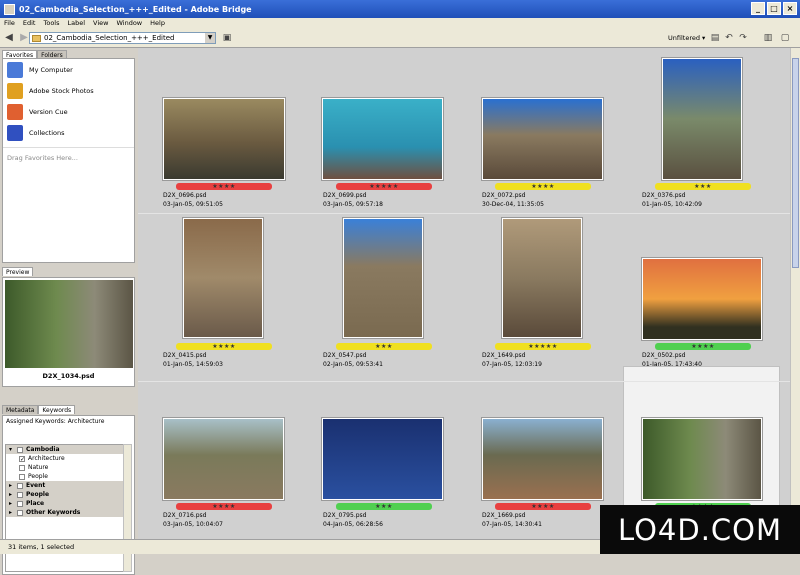  What do you see at coordinates (795, 293) in the screenshot?
I see `content-scrollbar` at bounding box center [795, 293].